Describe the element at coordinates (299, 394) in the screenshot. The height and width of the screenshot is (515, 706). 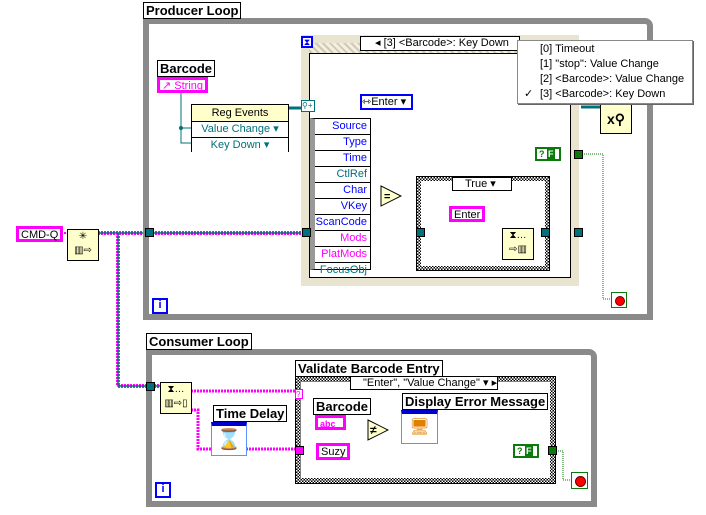
I see `case-selector-terminal: ?` at that location.